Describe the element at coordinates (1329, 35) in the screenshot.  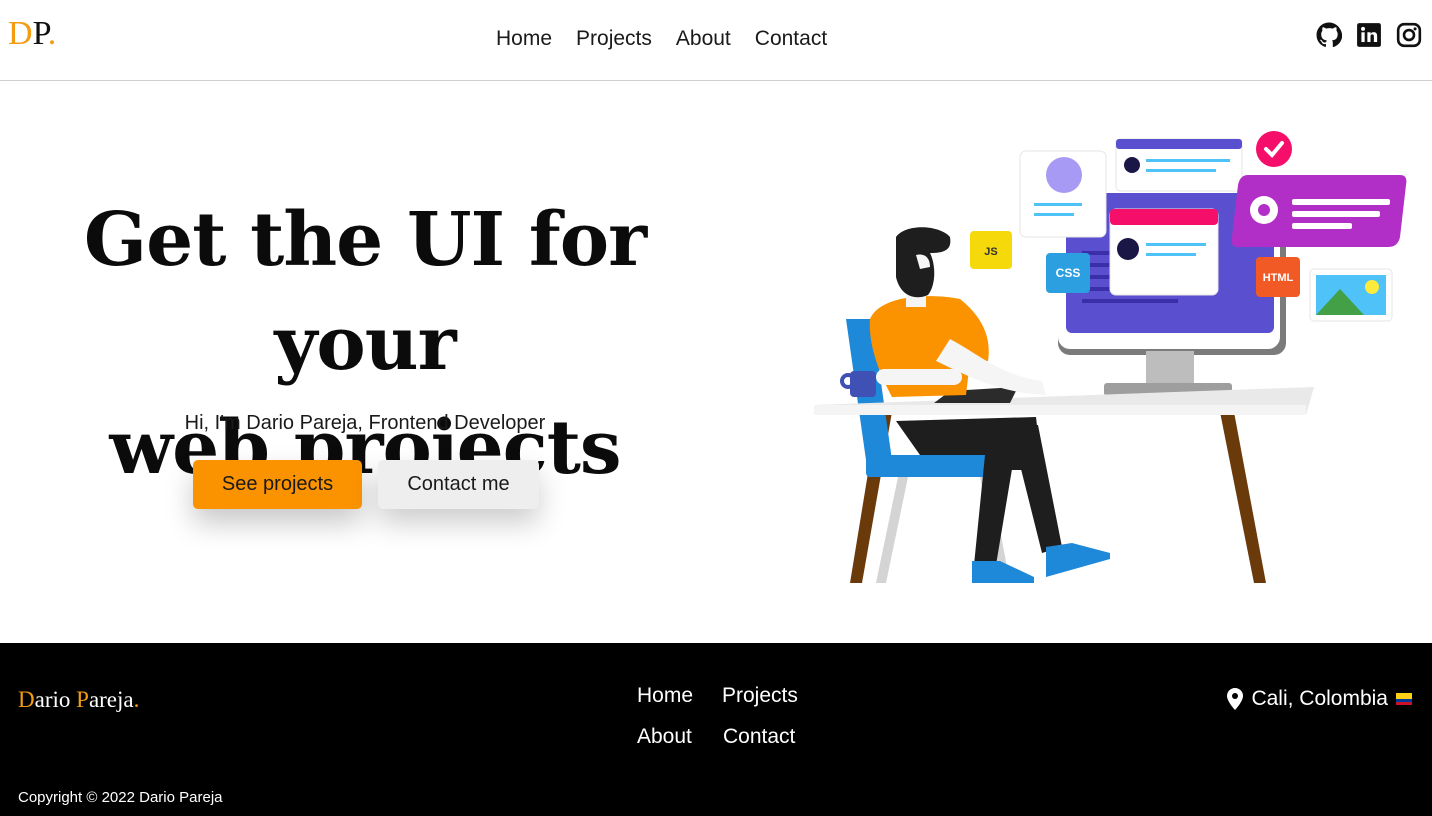
I see `github-icon` at that location.